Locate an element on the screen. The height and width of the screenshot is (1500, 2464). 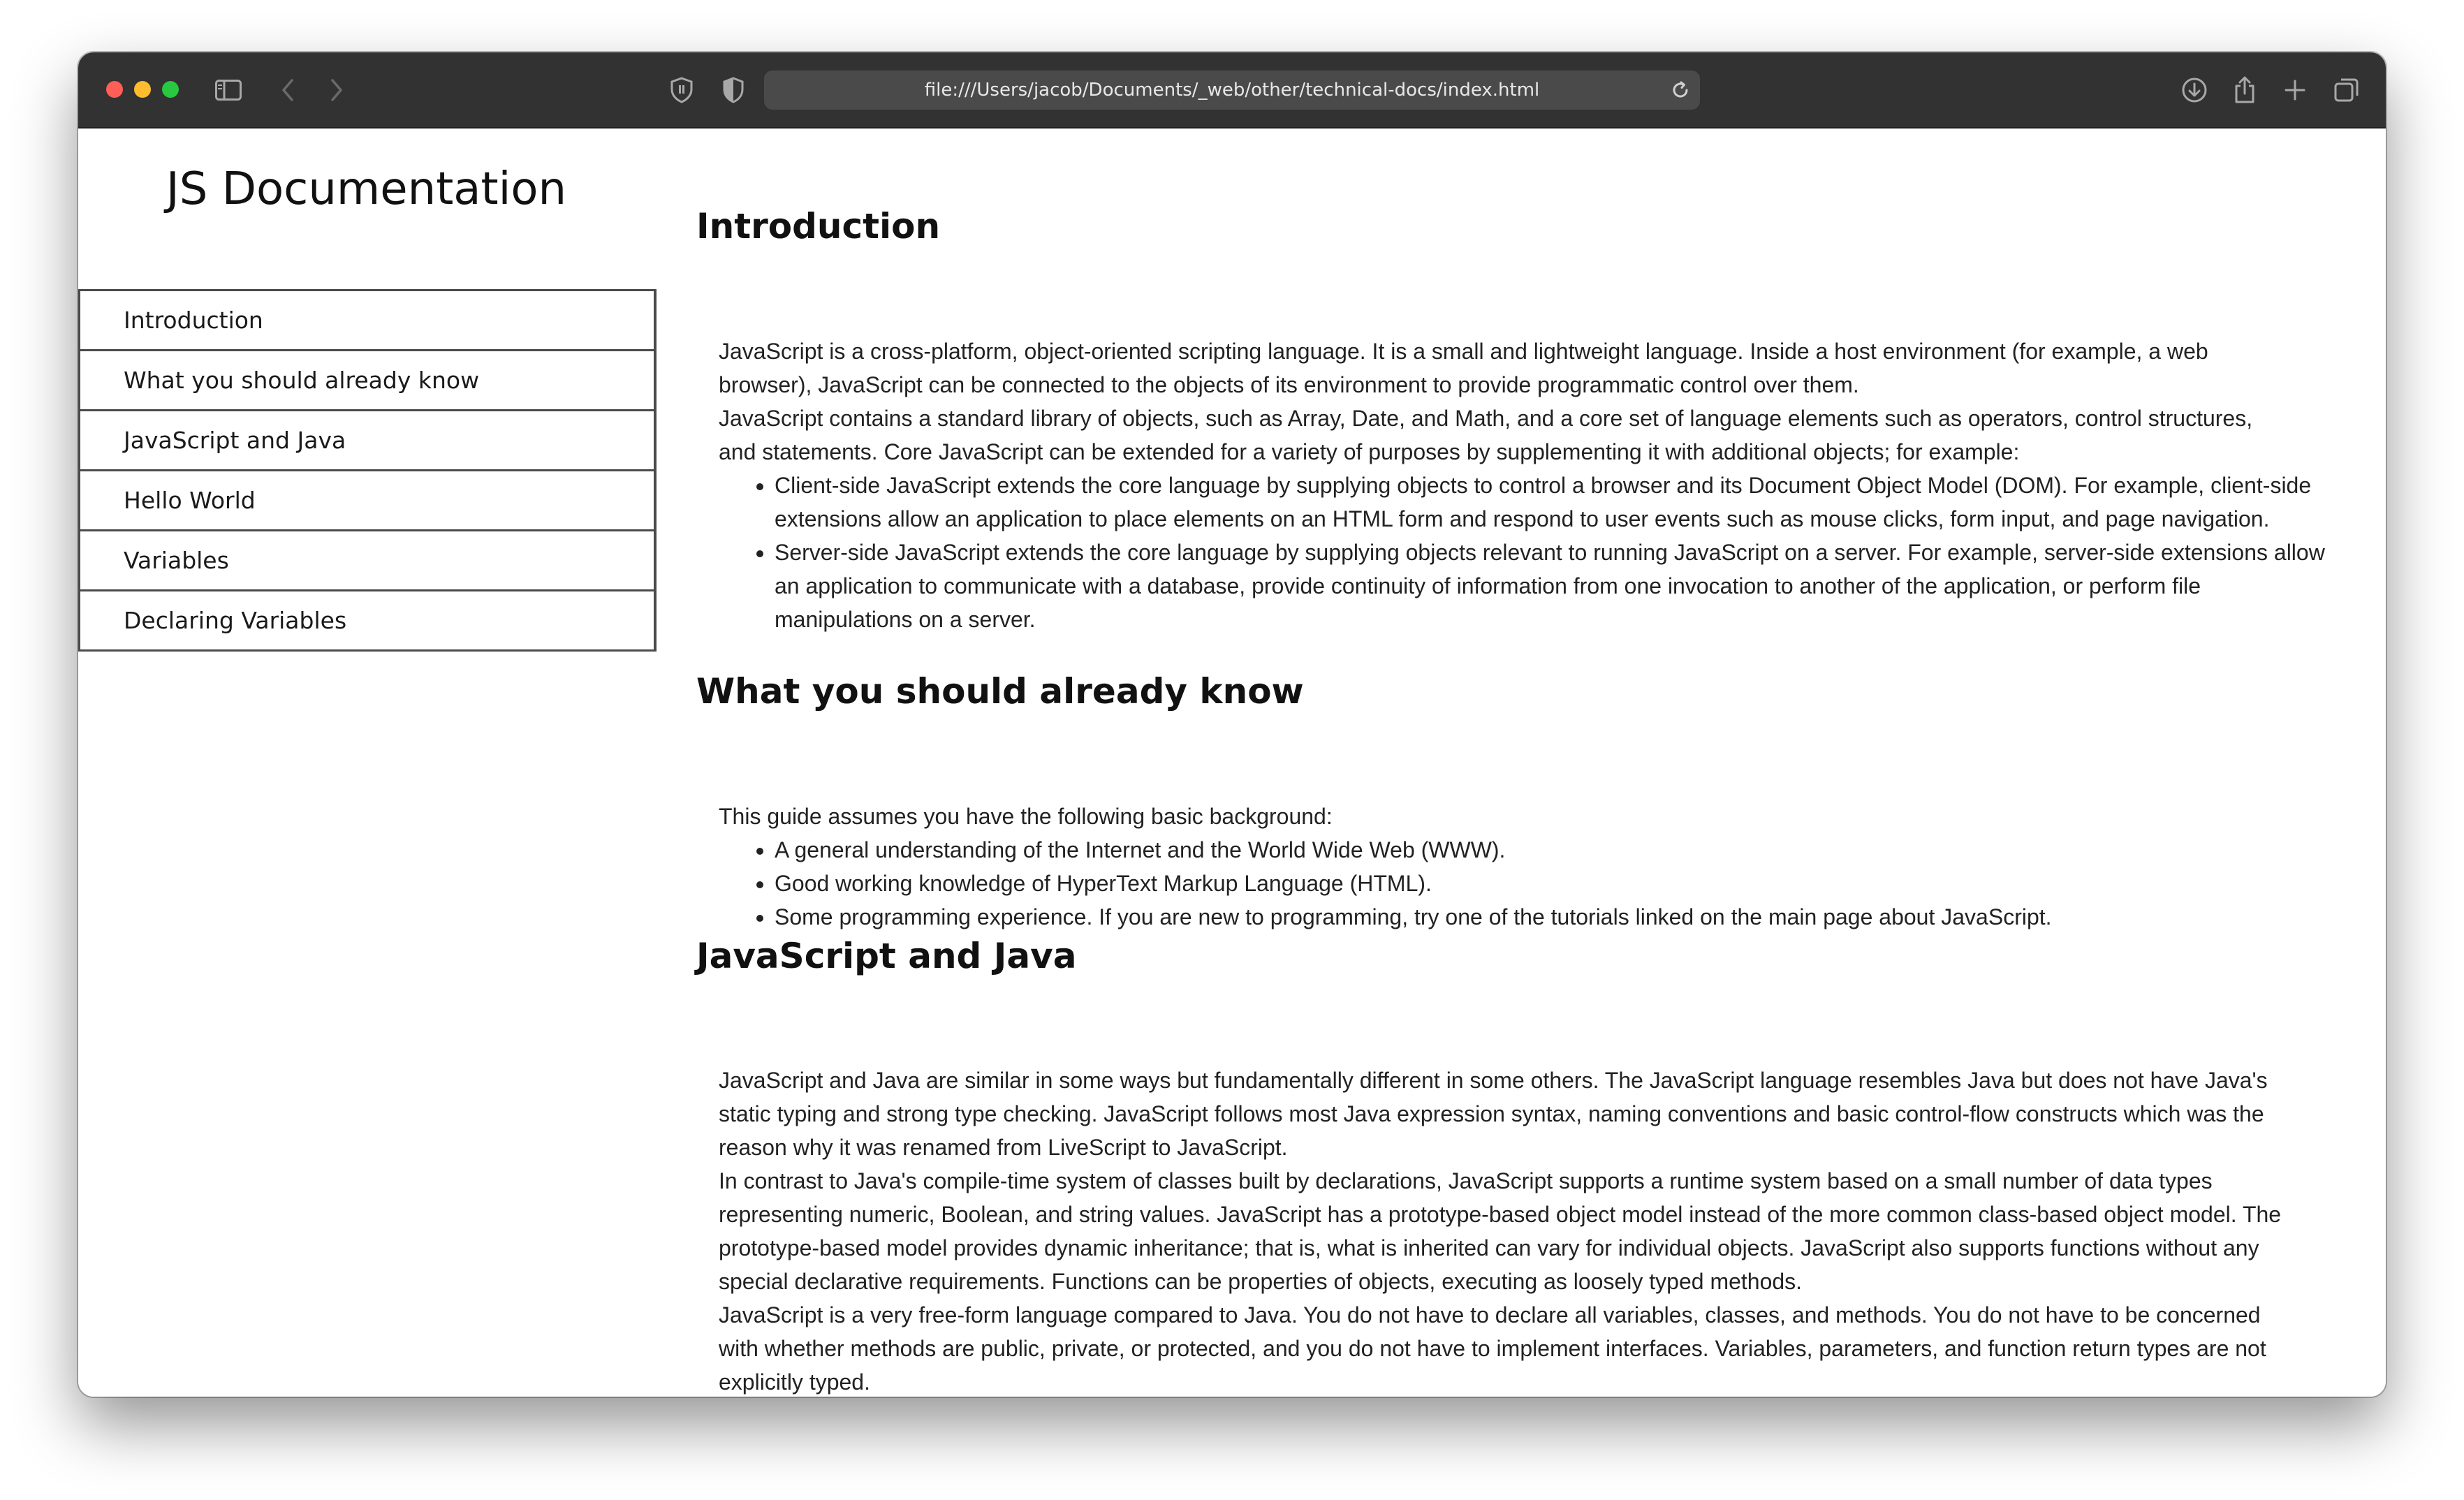
section-heading-what-you-should-already-know: What you should already know is located at coordinates (1000, 691).